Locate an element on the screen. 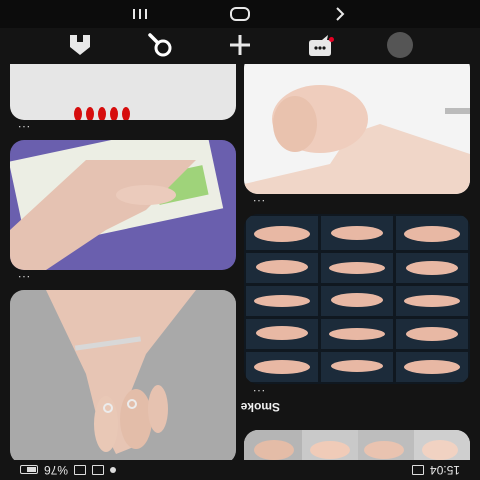  system-navigation-bar is located at coordinates (240, 14).